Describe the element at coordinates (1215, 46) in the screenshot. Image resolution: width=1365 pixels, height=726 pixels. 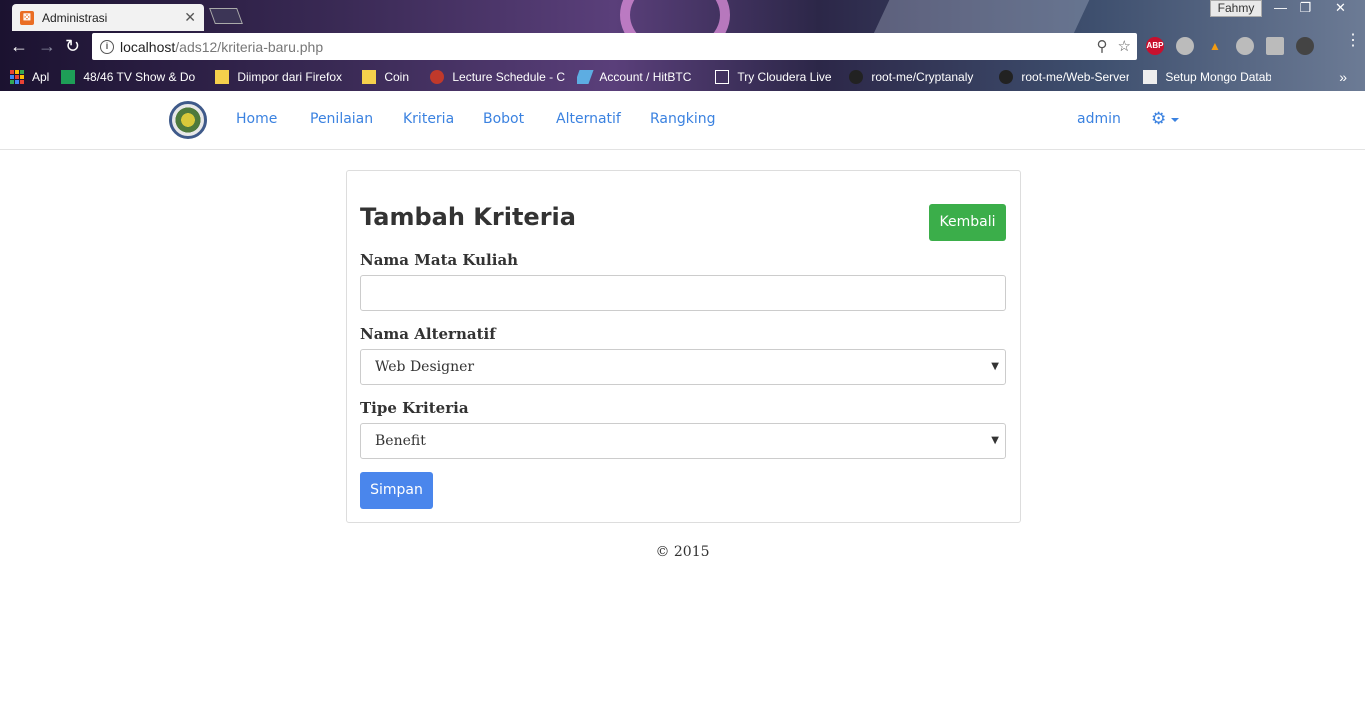
I see `extension-icon: ▲` at that location.